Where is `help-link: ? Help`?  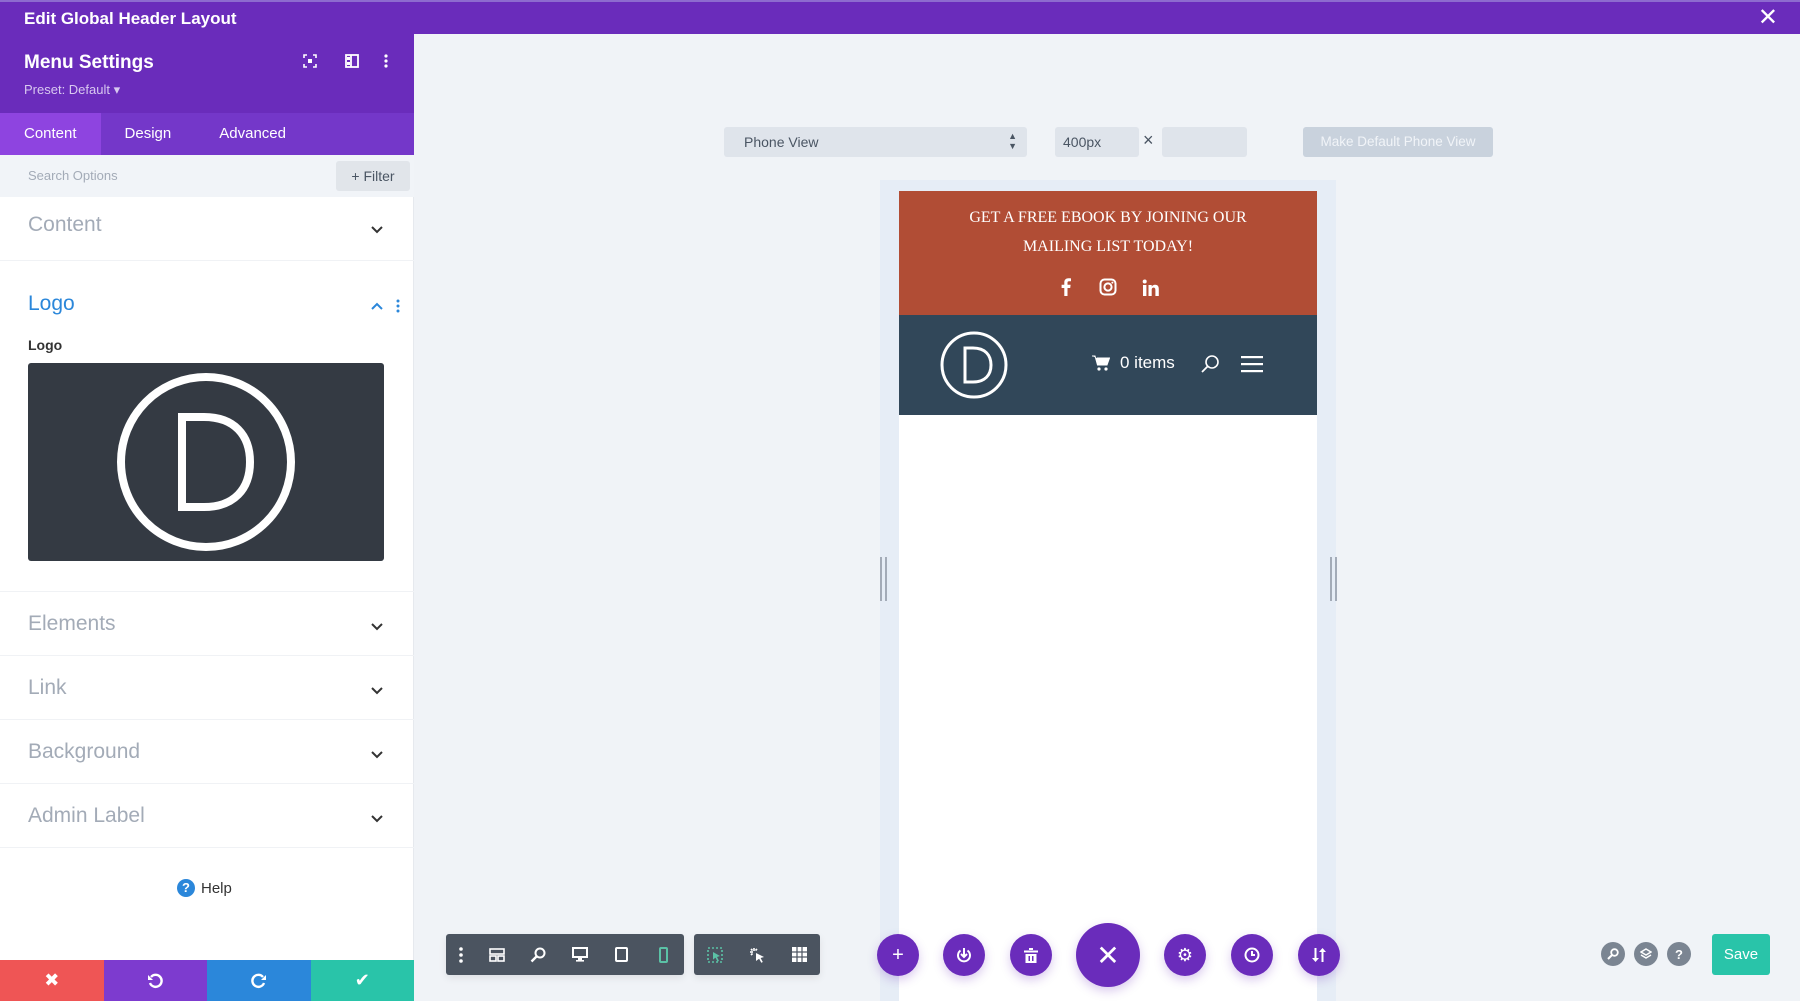 help-link: ? Help is located at coordinates (204, 888).